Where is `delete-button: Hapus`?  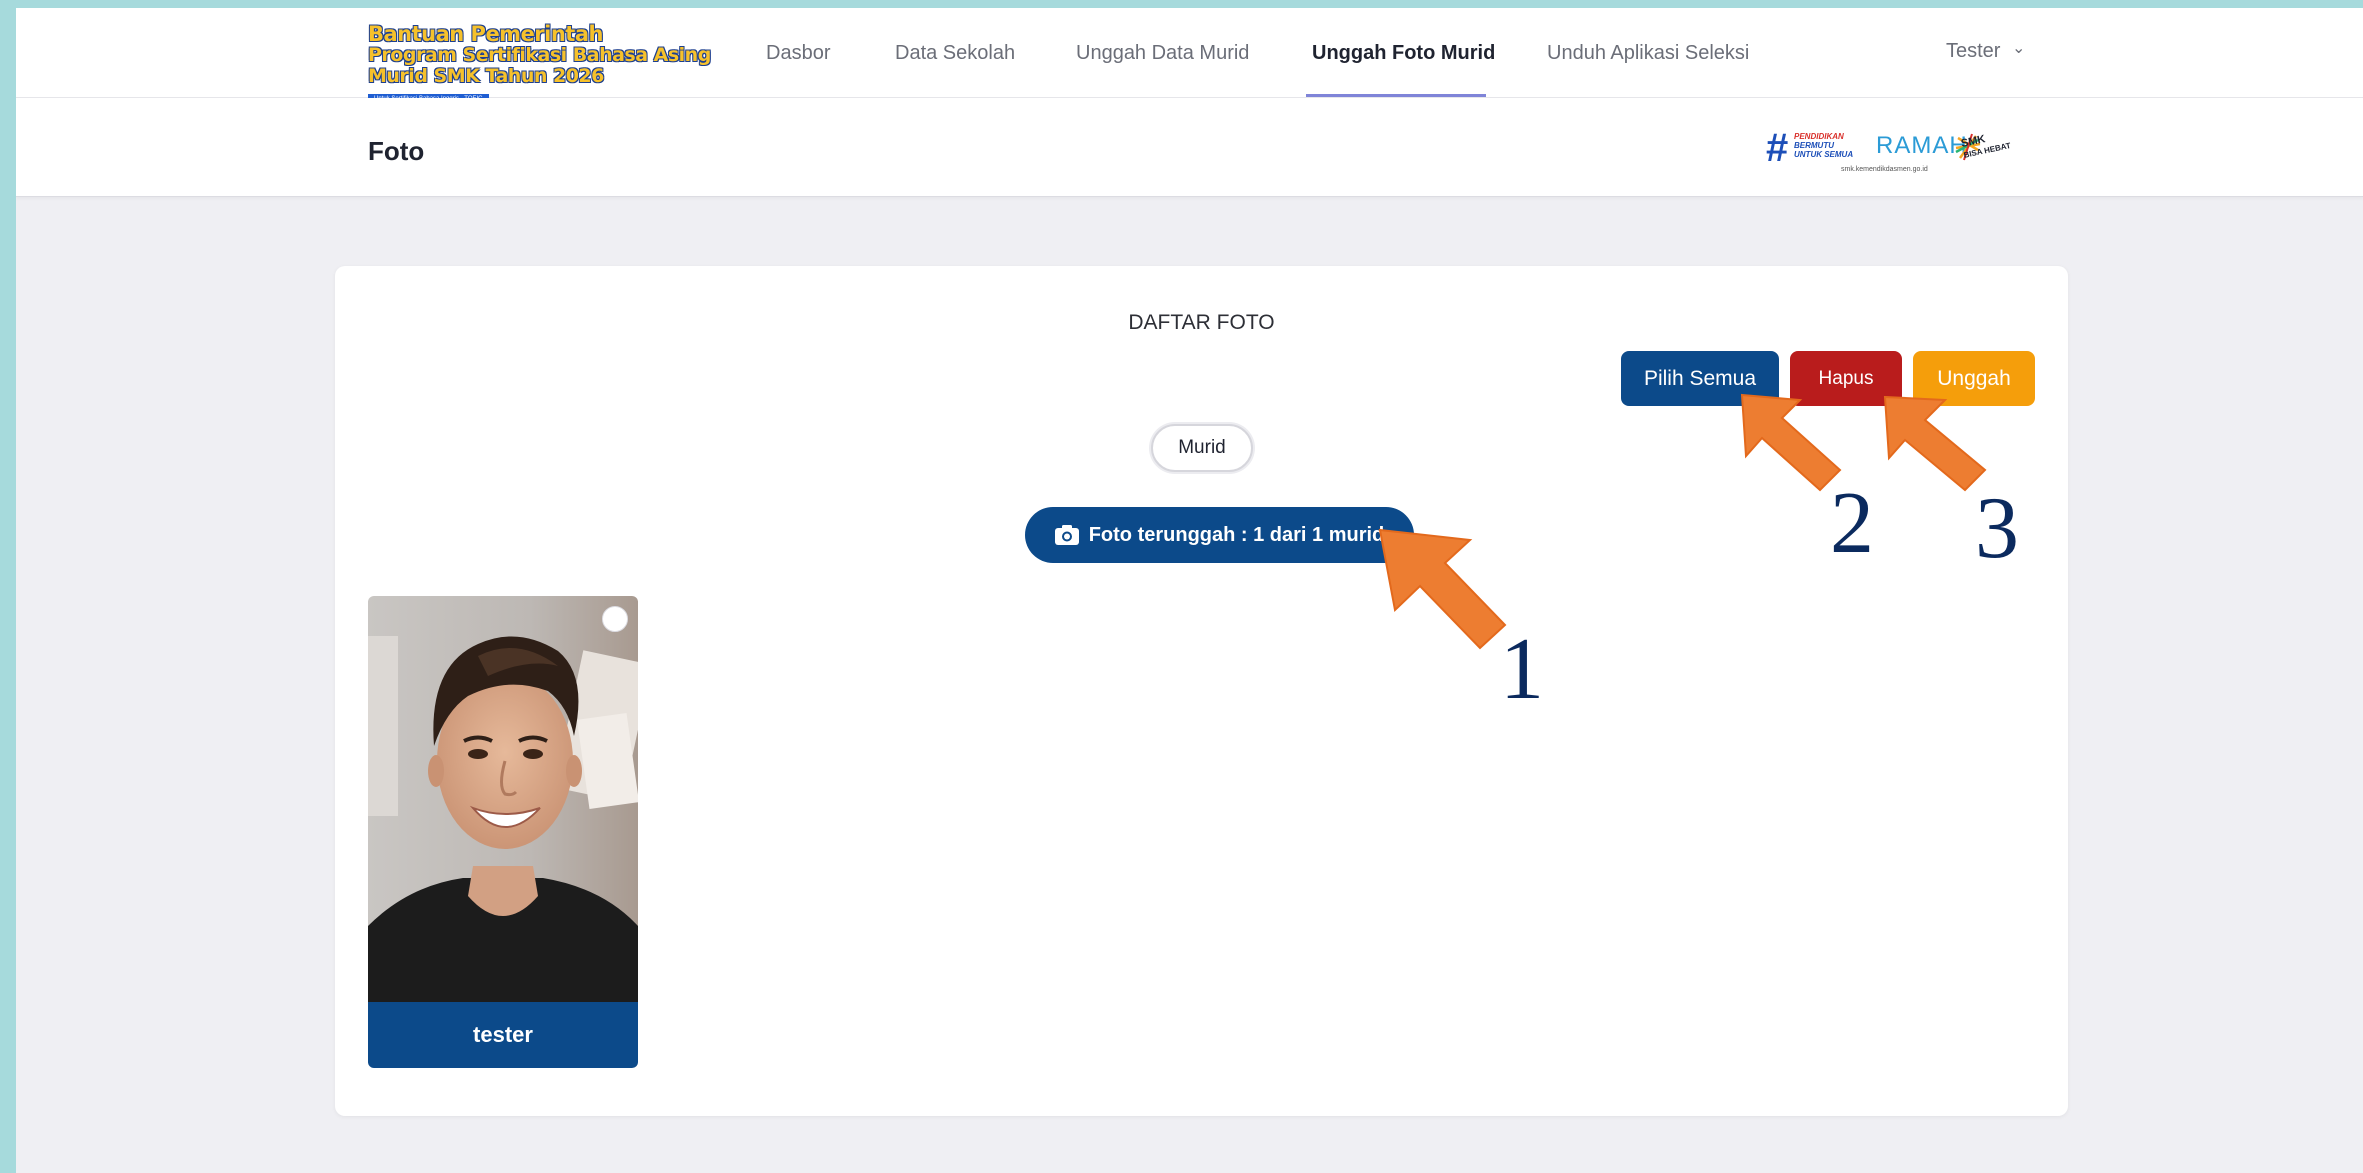
delete-button: Hapus is located at coordinates (1846, 378).